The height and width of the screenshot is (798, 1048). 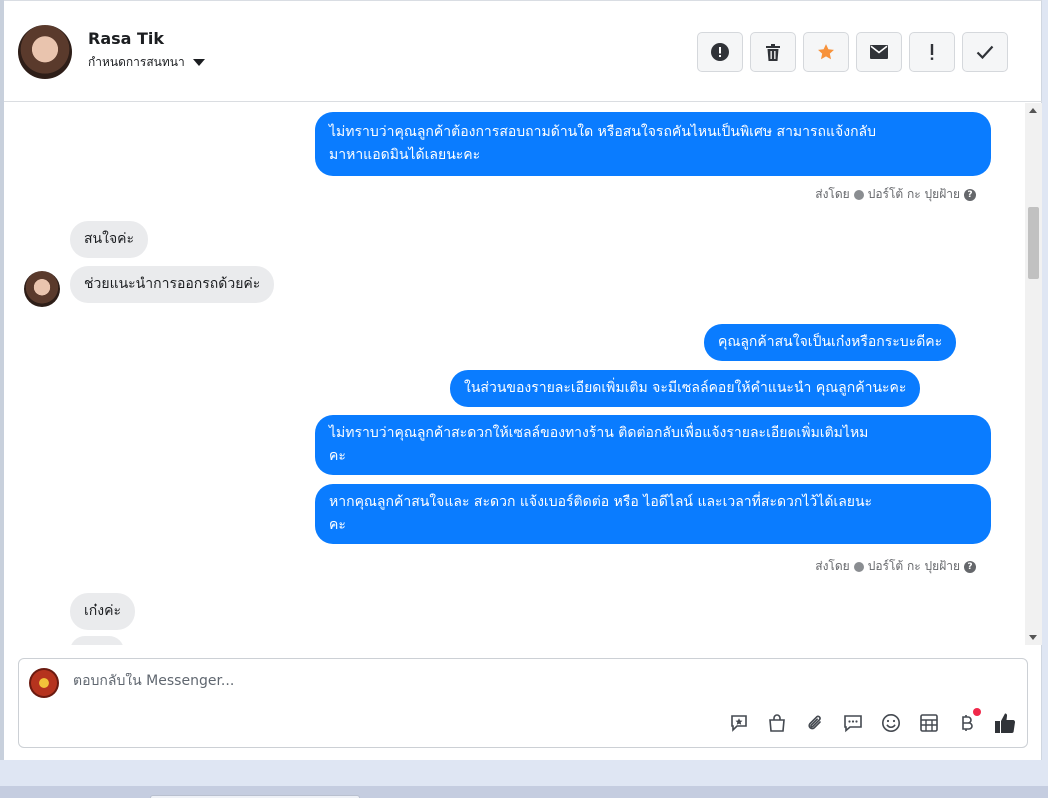 What do you see at coordinates (1033, 637) in the screenshot?
I see `scroll-down-arrow-icon` at bounding box center [1033, 637].